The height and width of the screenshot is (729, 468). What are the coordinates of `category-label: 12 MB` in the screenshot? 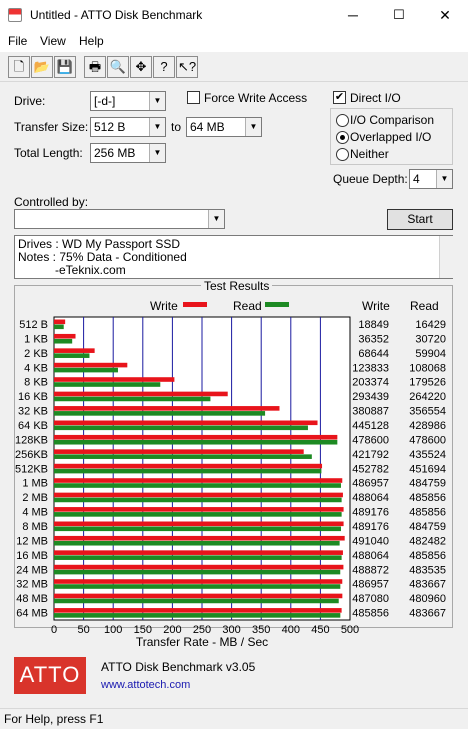 It's located at (32, 541).